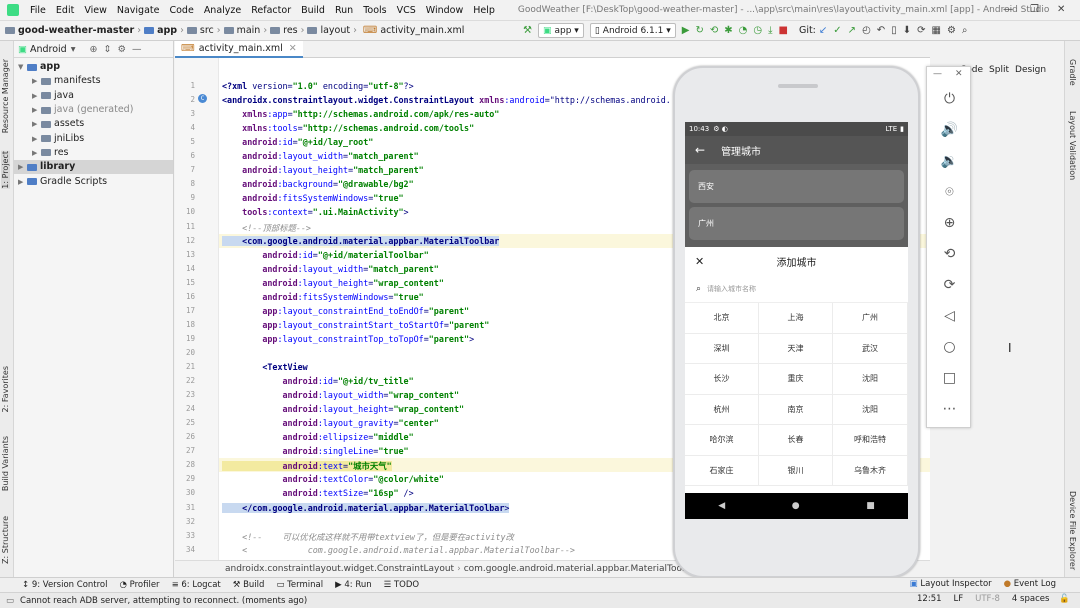 The width and height of the screenshot is (1080, 608). I want to click on tree-item-manifests: ▶ manifests, so click(93, 81).